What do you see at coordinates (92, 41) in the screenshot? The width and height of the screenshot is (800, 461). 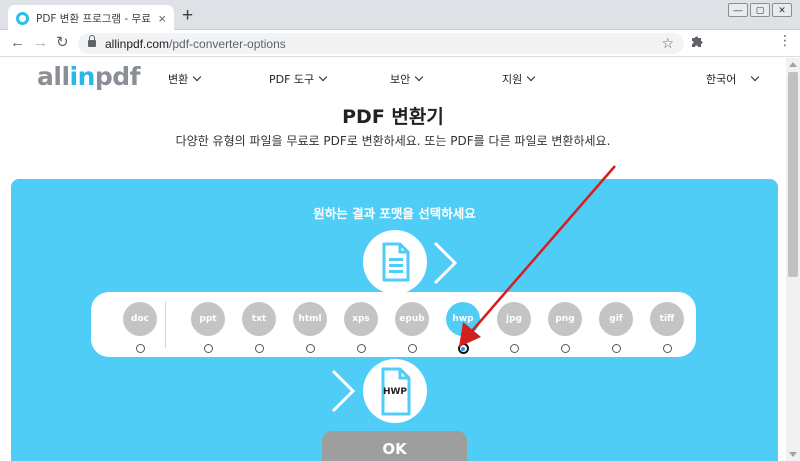 I see `lock-icon` at bounding box center [92, 41].